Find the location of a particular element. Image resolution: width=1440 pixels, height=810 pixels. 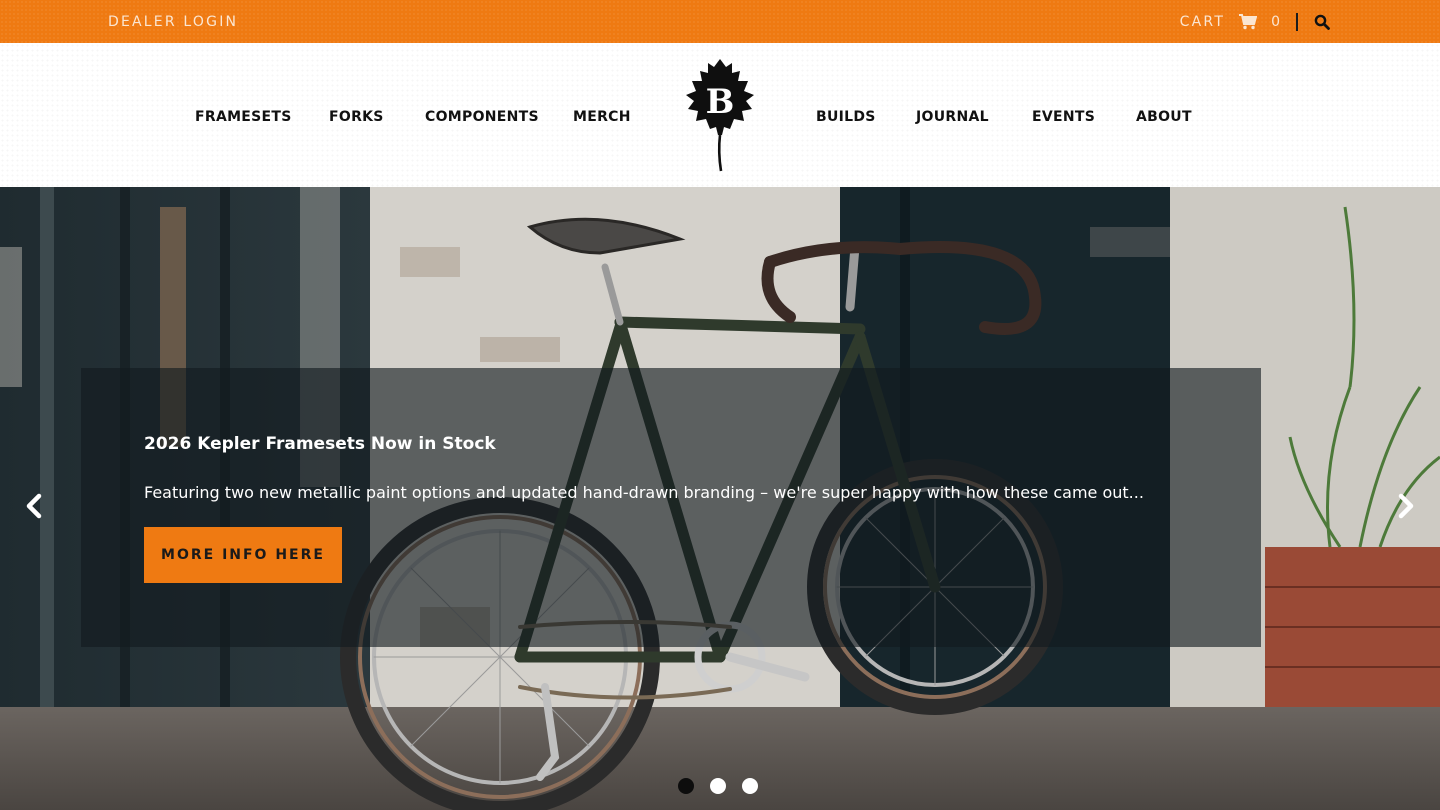

cart-link: CART is located at coordinates (1202, 22).